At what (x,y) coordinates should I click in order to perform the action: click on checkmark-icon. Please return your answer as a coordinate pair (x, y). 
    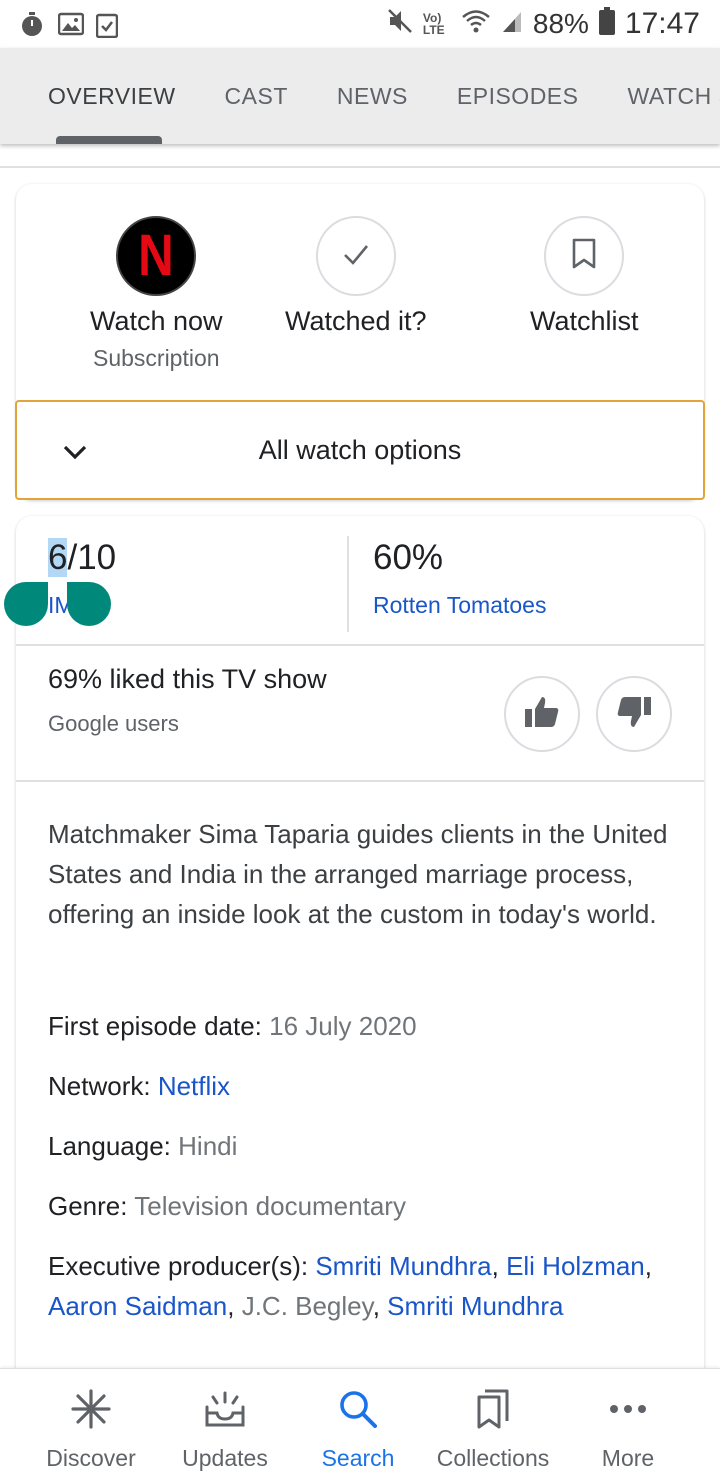
    Looking at the image, I should click on (356, 256).